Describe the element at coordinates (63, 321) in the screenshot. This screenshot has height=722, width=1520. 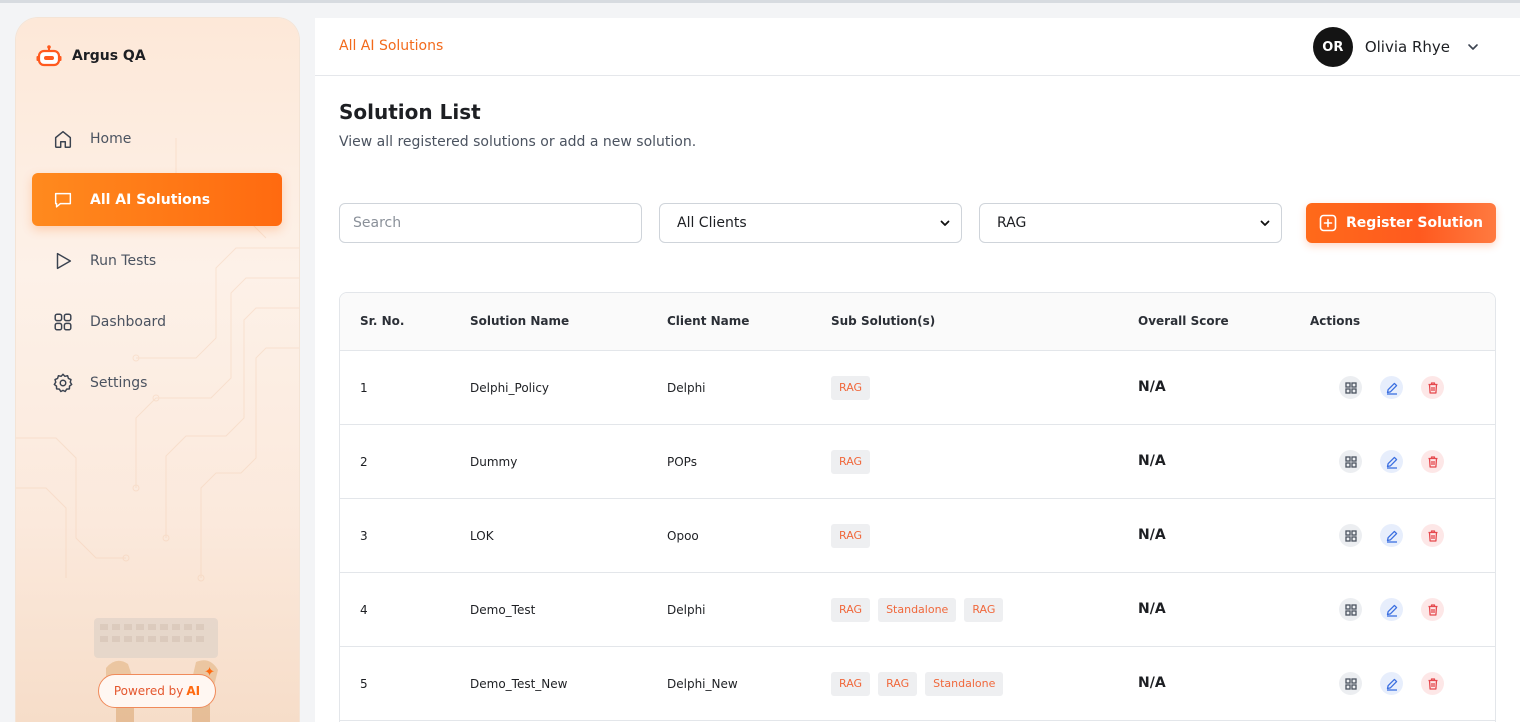
I see `grid-icon` at that location.